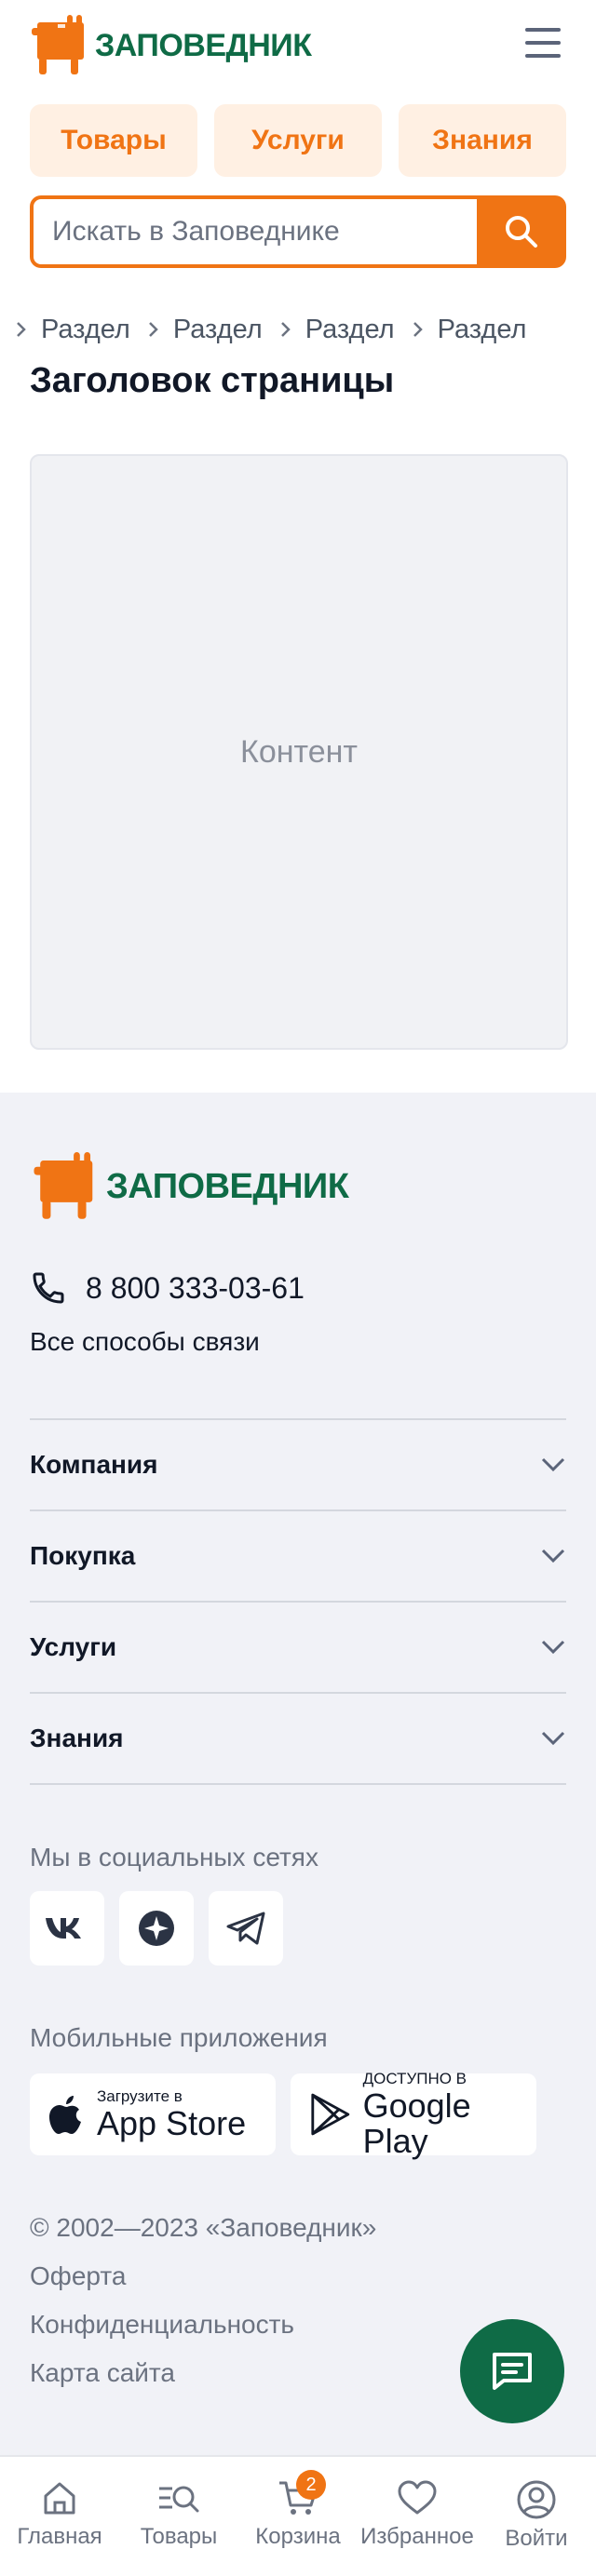 The width and height of the screenshot is (596, 2576). I want to click on cart-badge: 2, so click(311, 2485).